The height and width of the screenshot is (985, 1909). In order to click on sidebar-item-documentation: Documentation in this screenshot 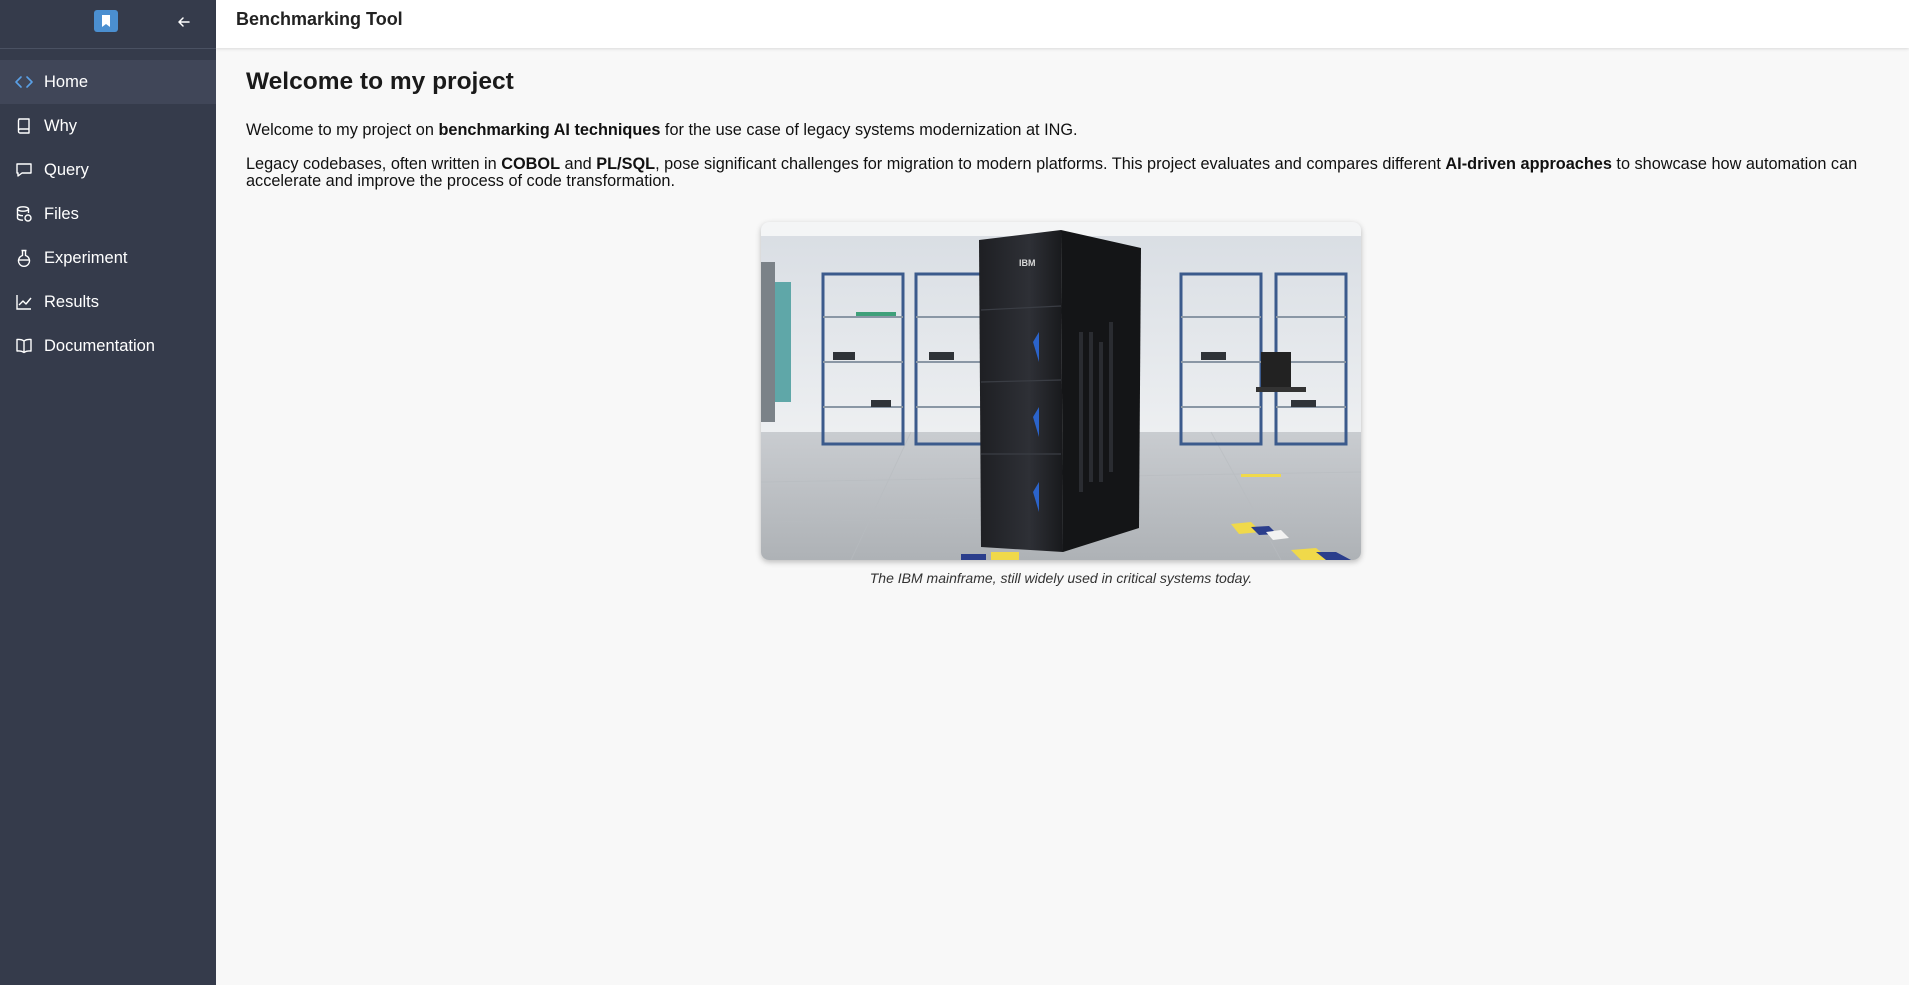, I will do `click(108, 346)`.